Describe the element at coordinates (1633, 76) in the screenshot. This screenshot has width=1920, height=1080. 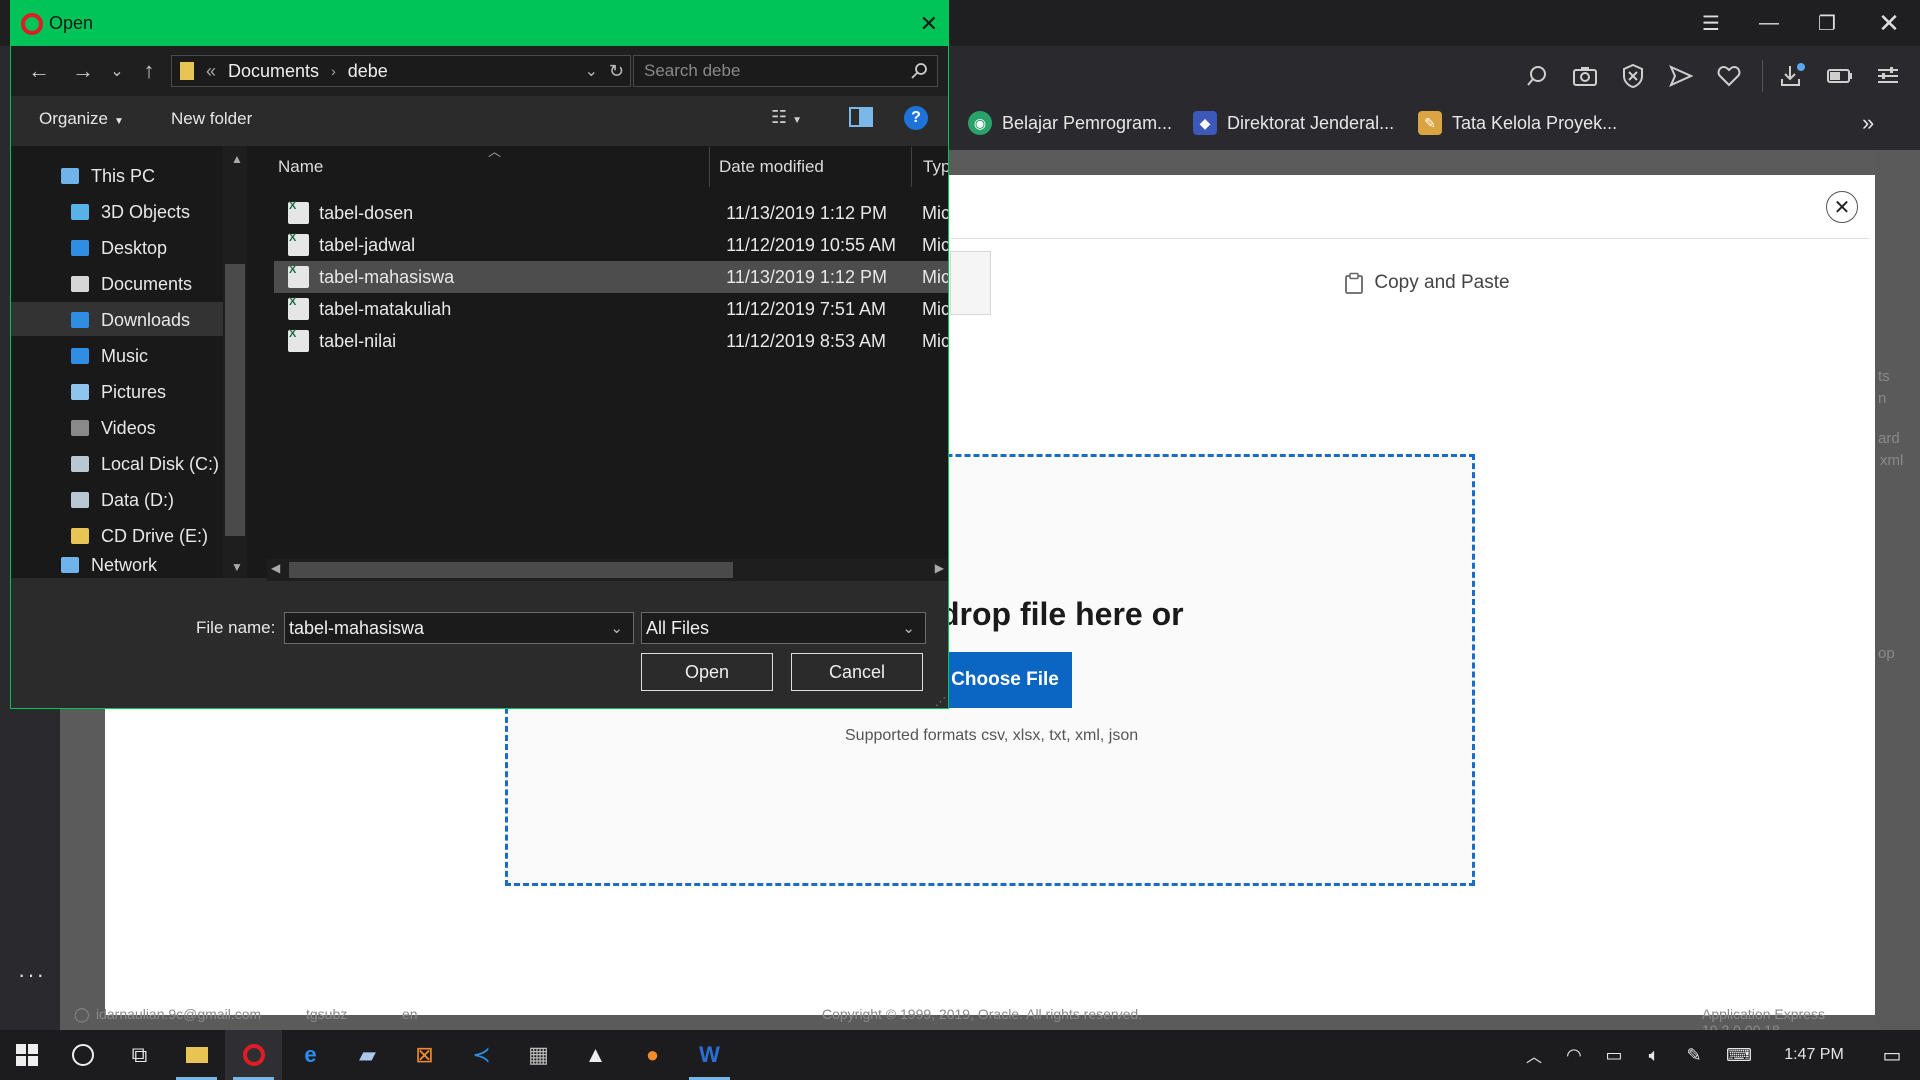
I see `adblock-shield-icon` at that location.